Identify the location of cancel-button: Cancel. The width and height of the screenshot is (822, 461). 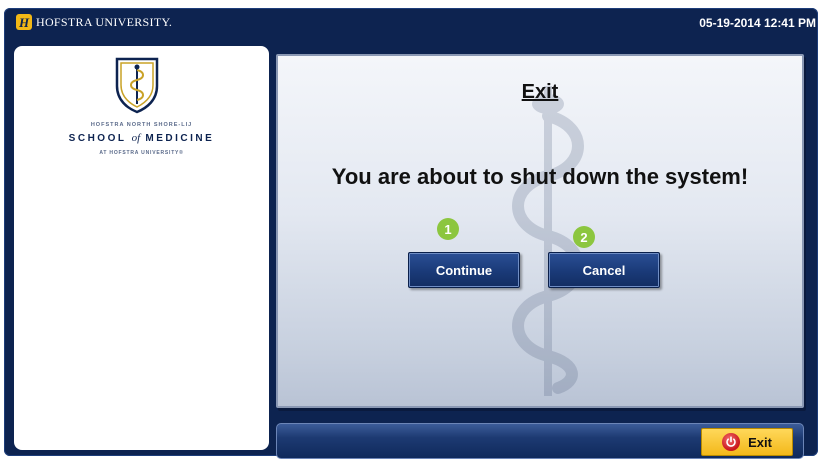
(604, 270).